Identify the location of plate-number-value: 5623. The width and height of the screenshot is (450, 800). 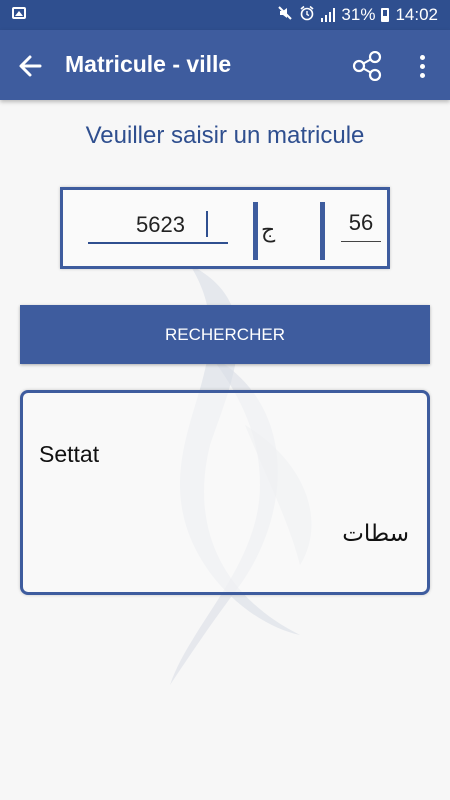
(160, 224).